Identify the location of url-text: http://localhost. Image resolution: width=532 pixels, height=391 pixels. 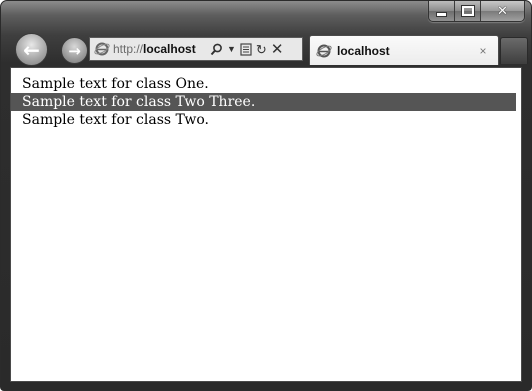
(160, 49).